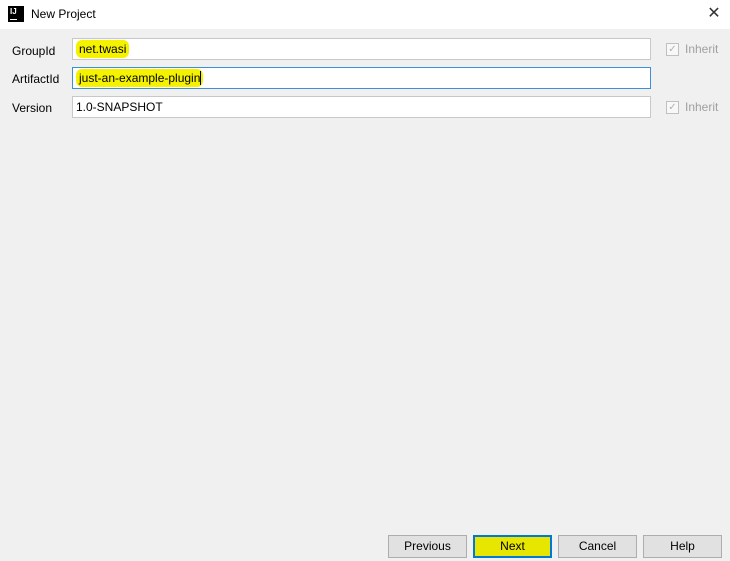  What do you see at coordinates (365, 14) in the screenshot?
I see `title-bar: IJ New Project ✕` at bounding box center [365, 14].